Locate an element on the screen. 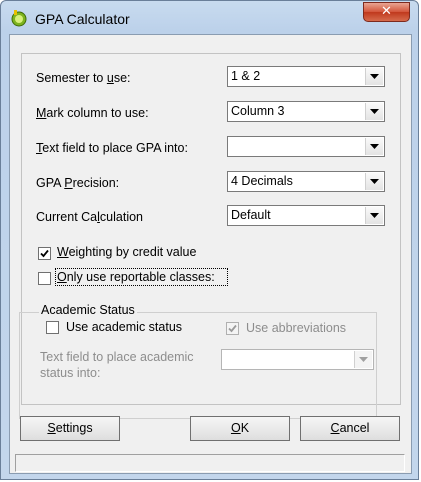  calculation-label: Current Calculation is located at coordinates (90, 217).